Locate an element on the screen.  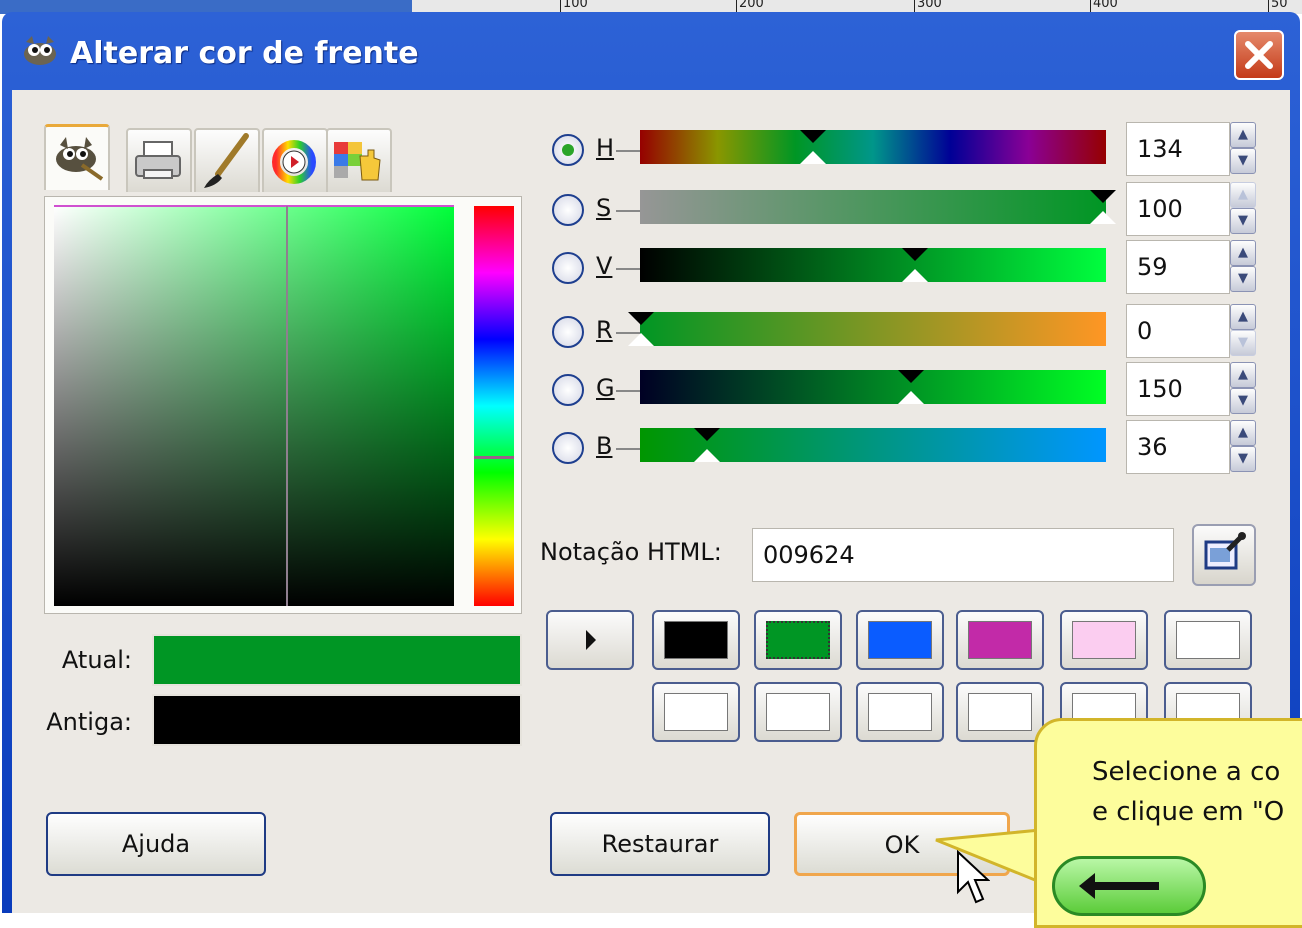
printer-icon is located at coordinates (158, 160).